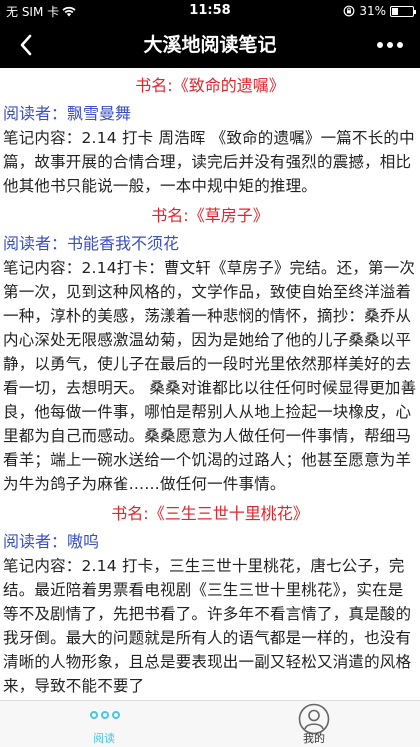 The height and width of the screenshot is (747, 420). I want to click on page-title: 大溪地阅读笔记, so click(210, 45).